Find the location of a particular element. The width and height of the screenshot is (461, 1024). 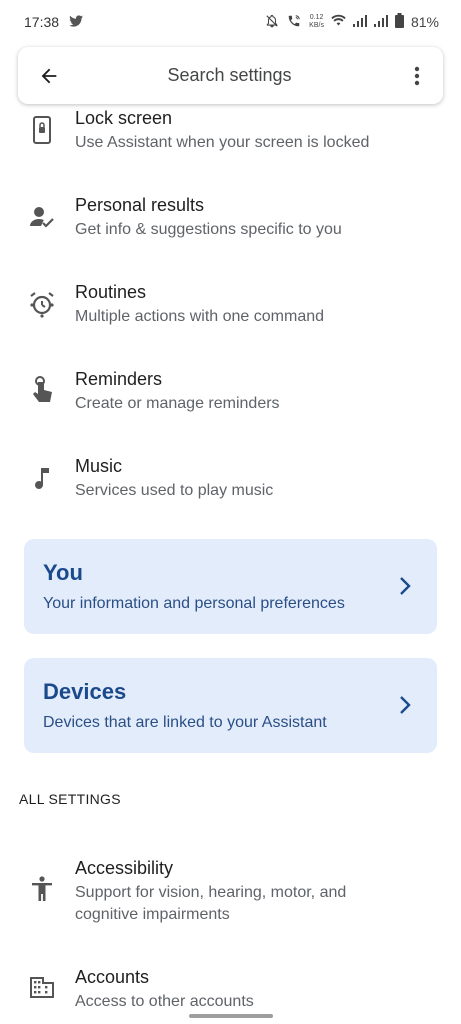

arrow-back-icon is located at coordinates (49, 75).